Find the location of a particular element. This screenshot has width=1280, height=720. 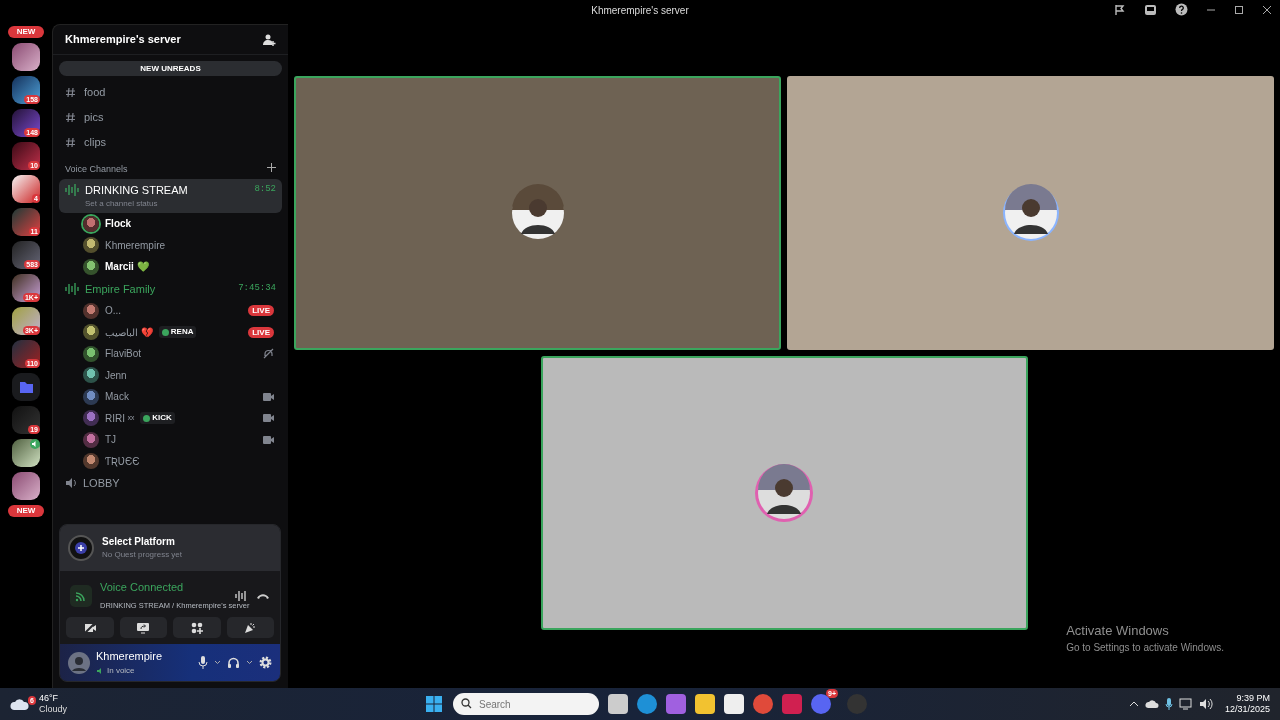

activation-title: Activate Windows is located at coordinates (1118, 630).